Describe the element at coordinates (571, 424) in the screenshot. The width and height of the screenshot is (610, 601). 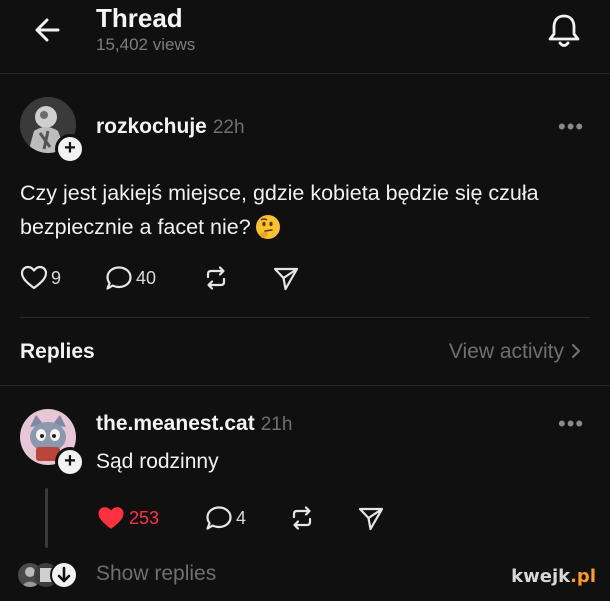
I see `reply-more-options-icon: •••` at that location.